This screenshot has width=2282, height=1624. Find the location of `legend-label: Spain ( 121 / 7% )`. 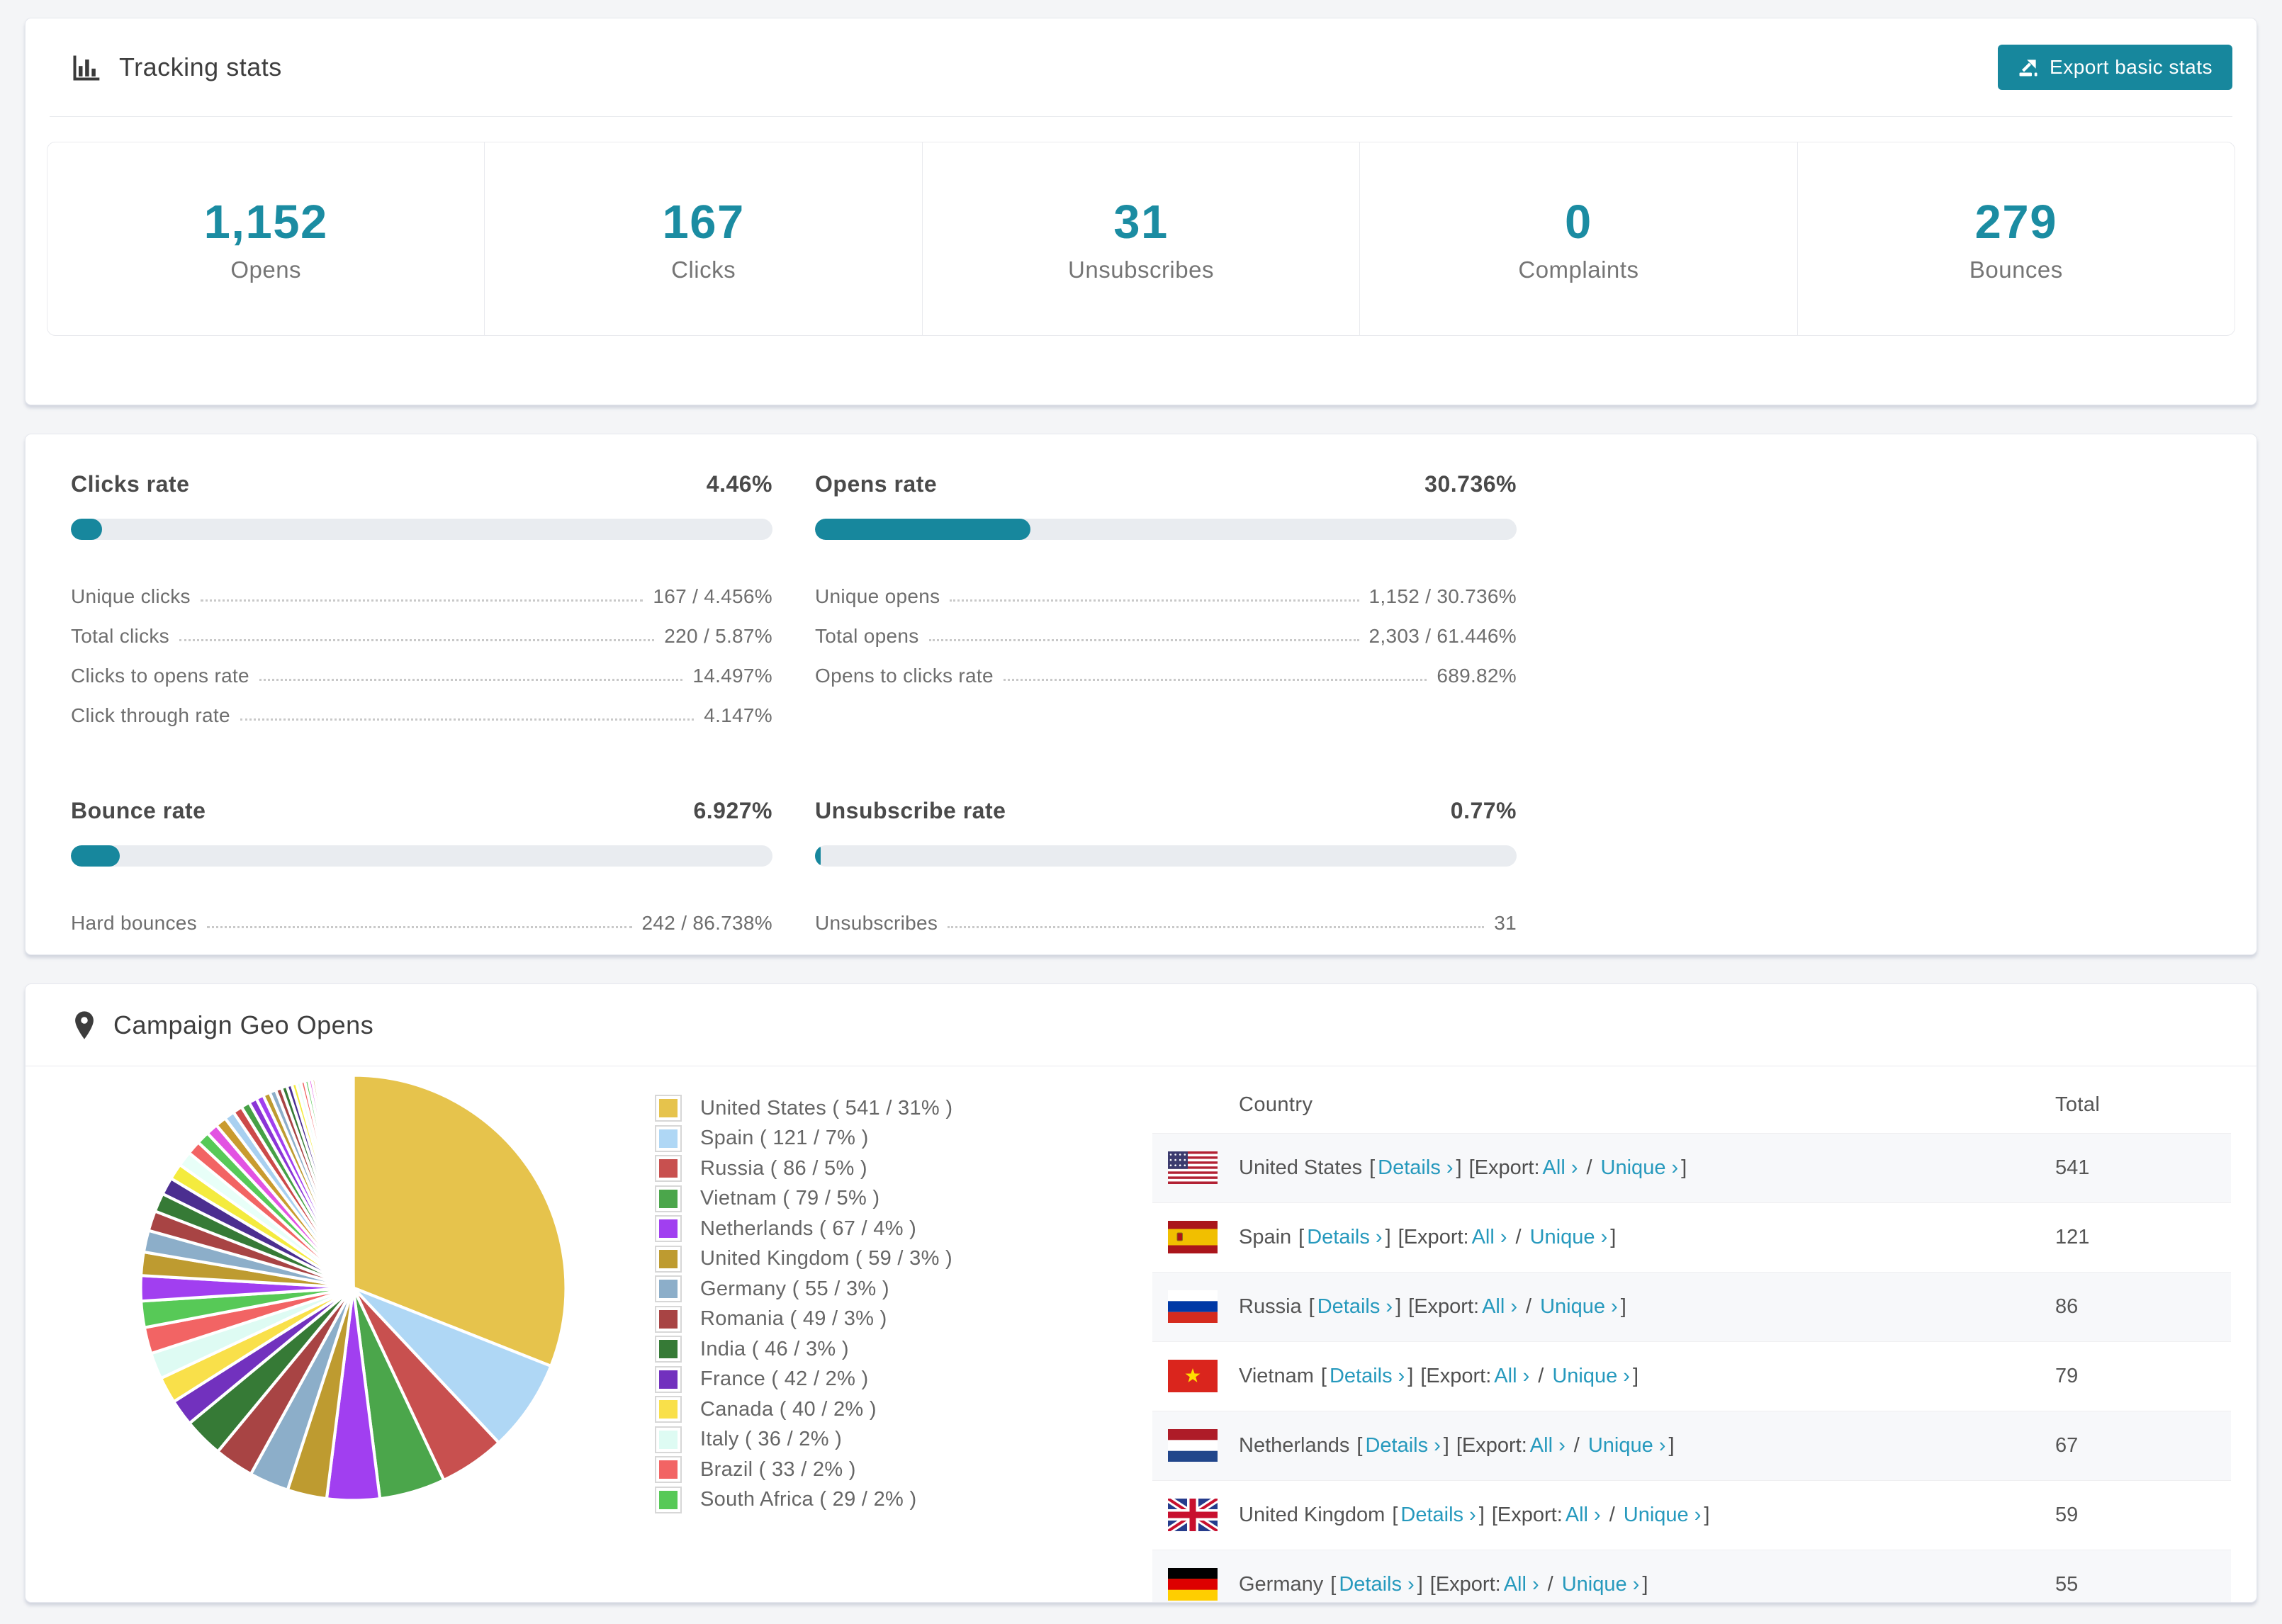

legend-label: Spain ( 121 / 7% ) is located at coordinates (785, 1138).